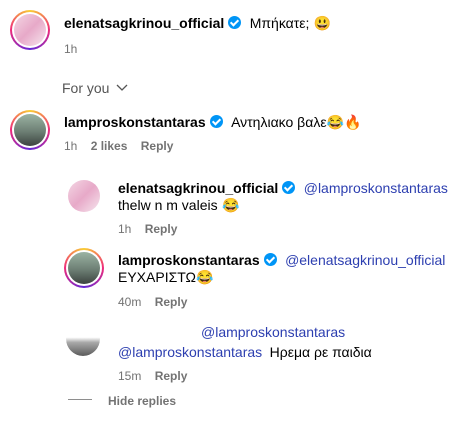  What do you see at coordinates (365, 260) in the screenshot?
I see `mention-link: @elenatsagkrinou_official` at bounding box center [365, 260].